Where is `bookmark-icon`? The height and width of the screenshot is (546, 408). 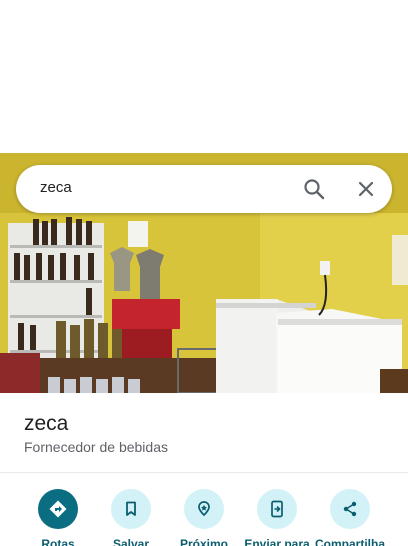 bookmark-icon is located at coordinates (131, 509).